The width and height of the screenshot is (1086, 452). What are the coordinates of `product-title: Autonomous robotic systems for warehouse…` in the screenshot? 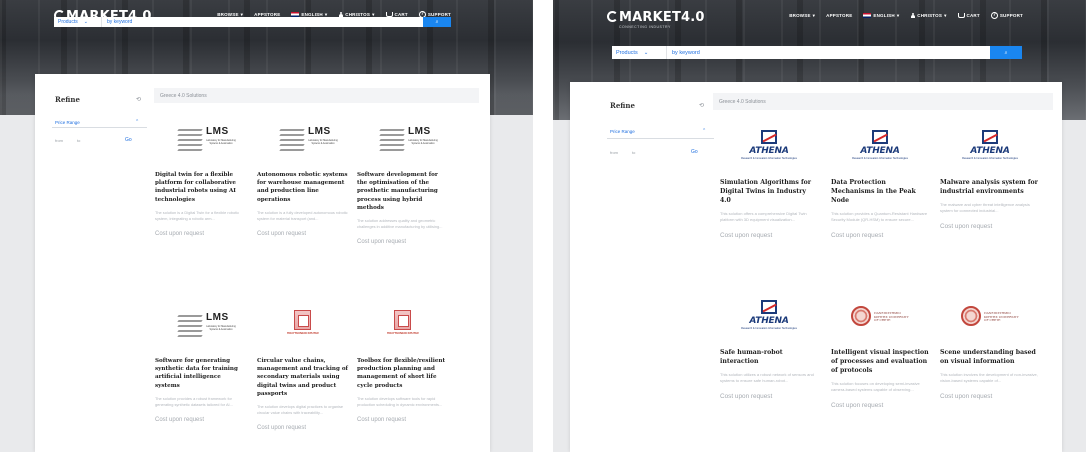 It's located at (303, 187).